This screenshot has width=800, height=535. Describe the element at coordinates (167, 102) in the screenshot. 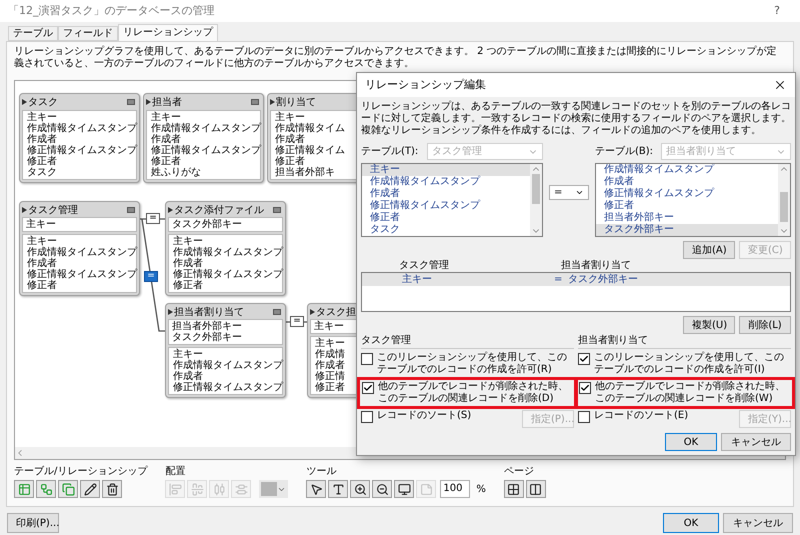

I see `table-name: 担当者` at that location.